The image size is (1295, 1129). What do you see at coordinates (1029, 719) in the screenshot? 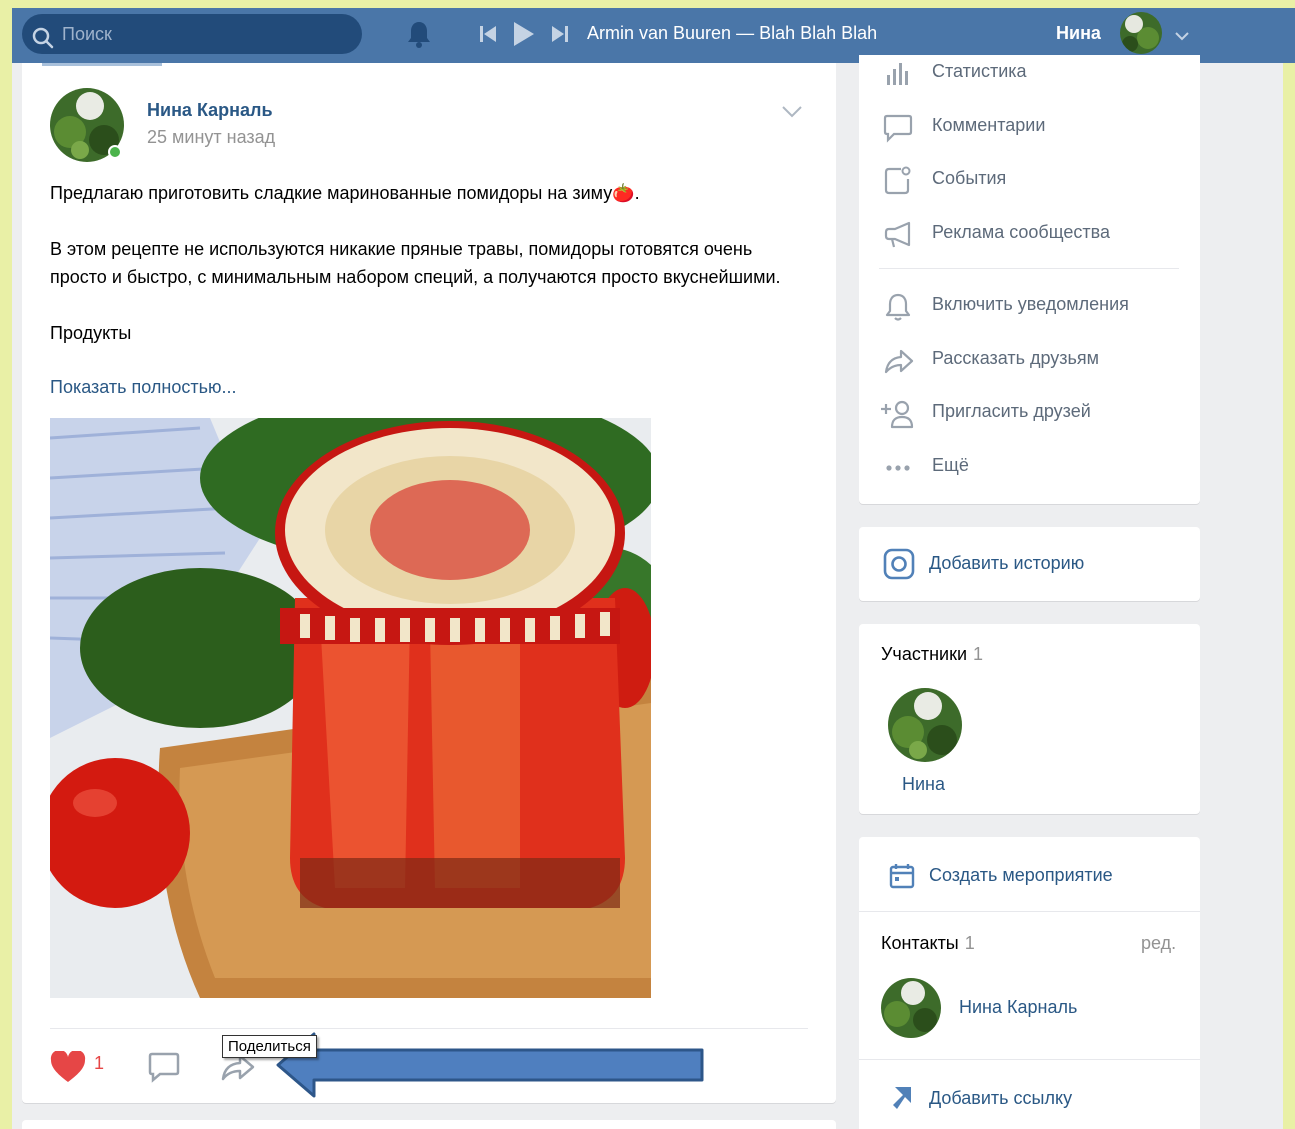
I see `members-card: Участники 1 Нина` at bounding box center [1029, 719].